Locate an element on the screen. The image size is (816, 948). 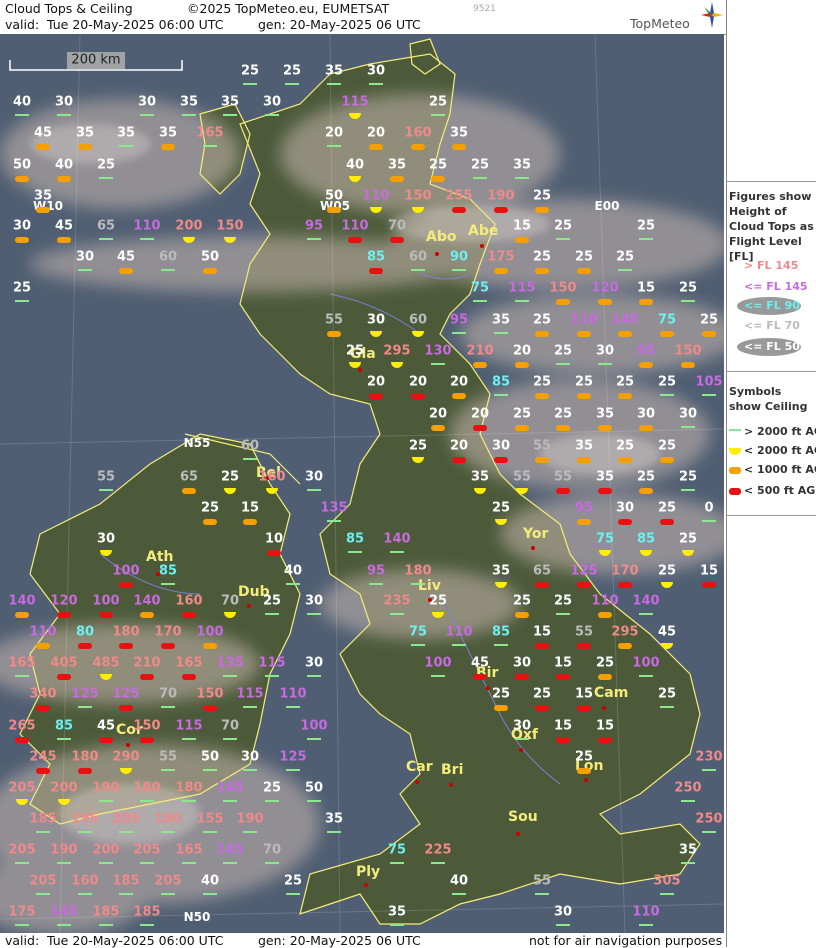
cloud-top-value: 150 is located at coordinates (230, 226).